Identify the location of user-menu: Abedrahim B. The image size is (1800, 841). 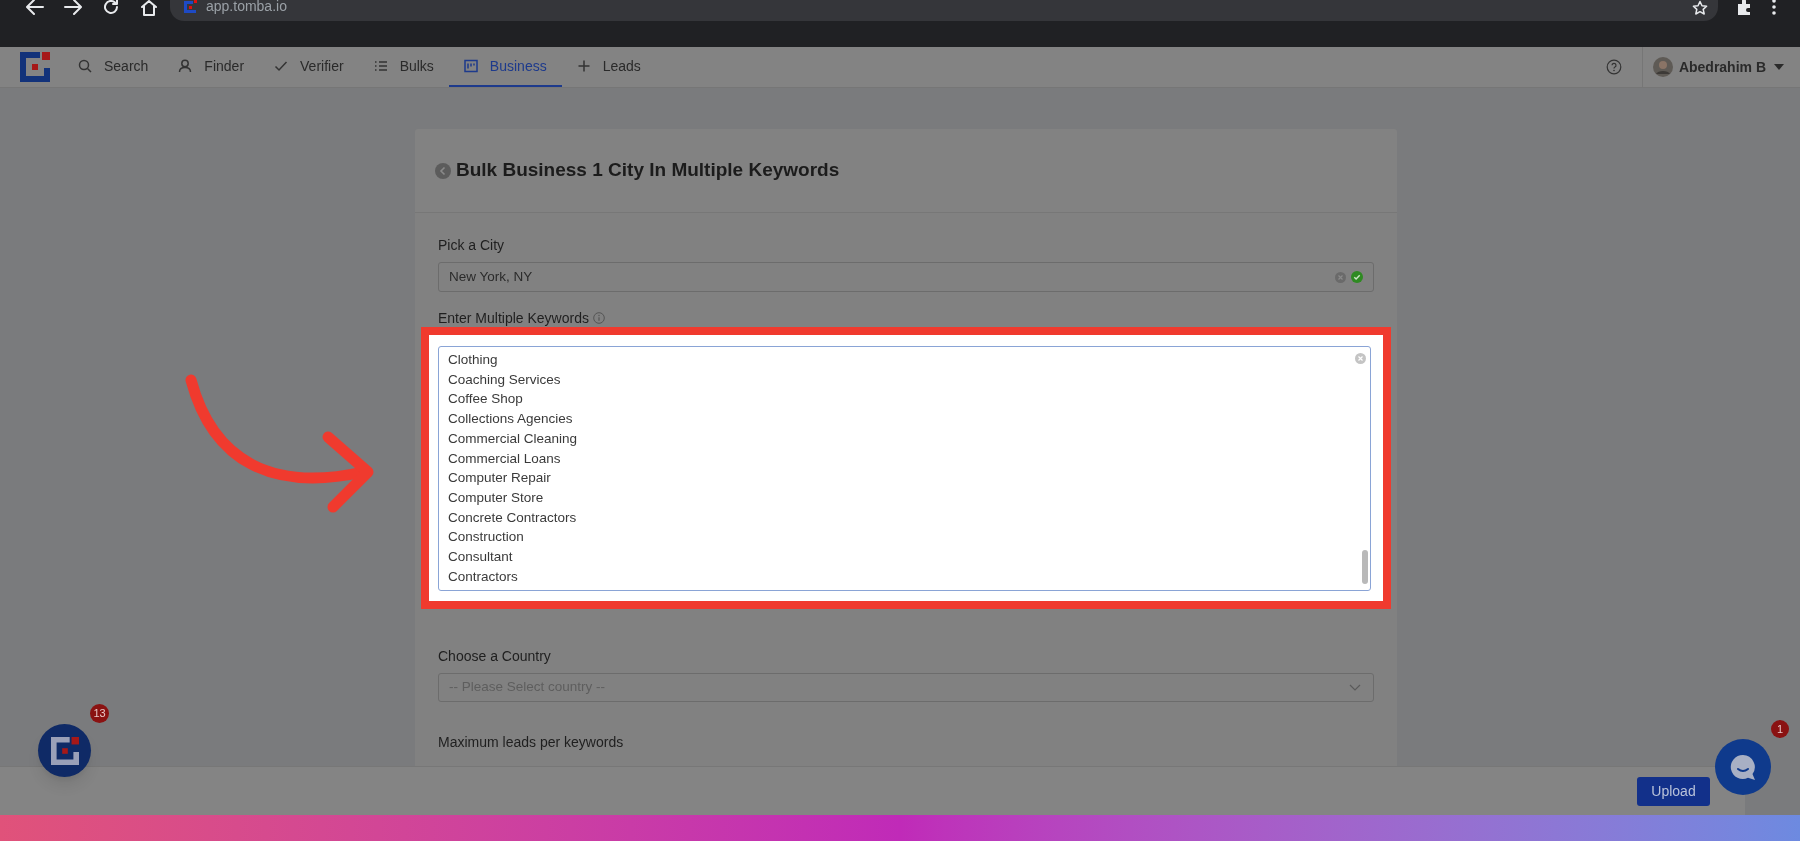
(1715, 67).